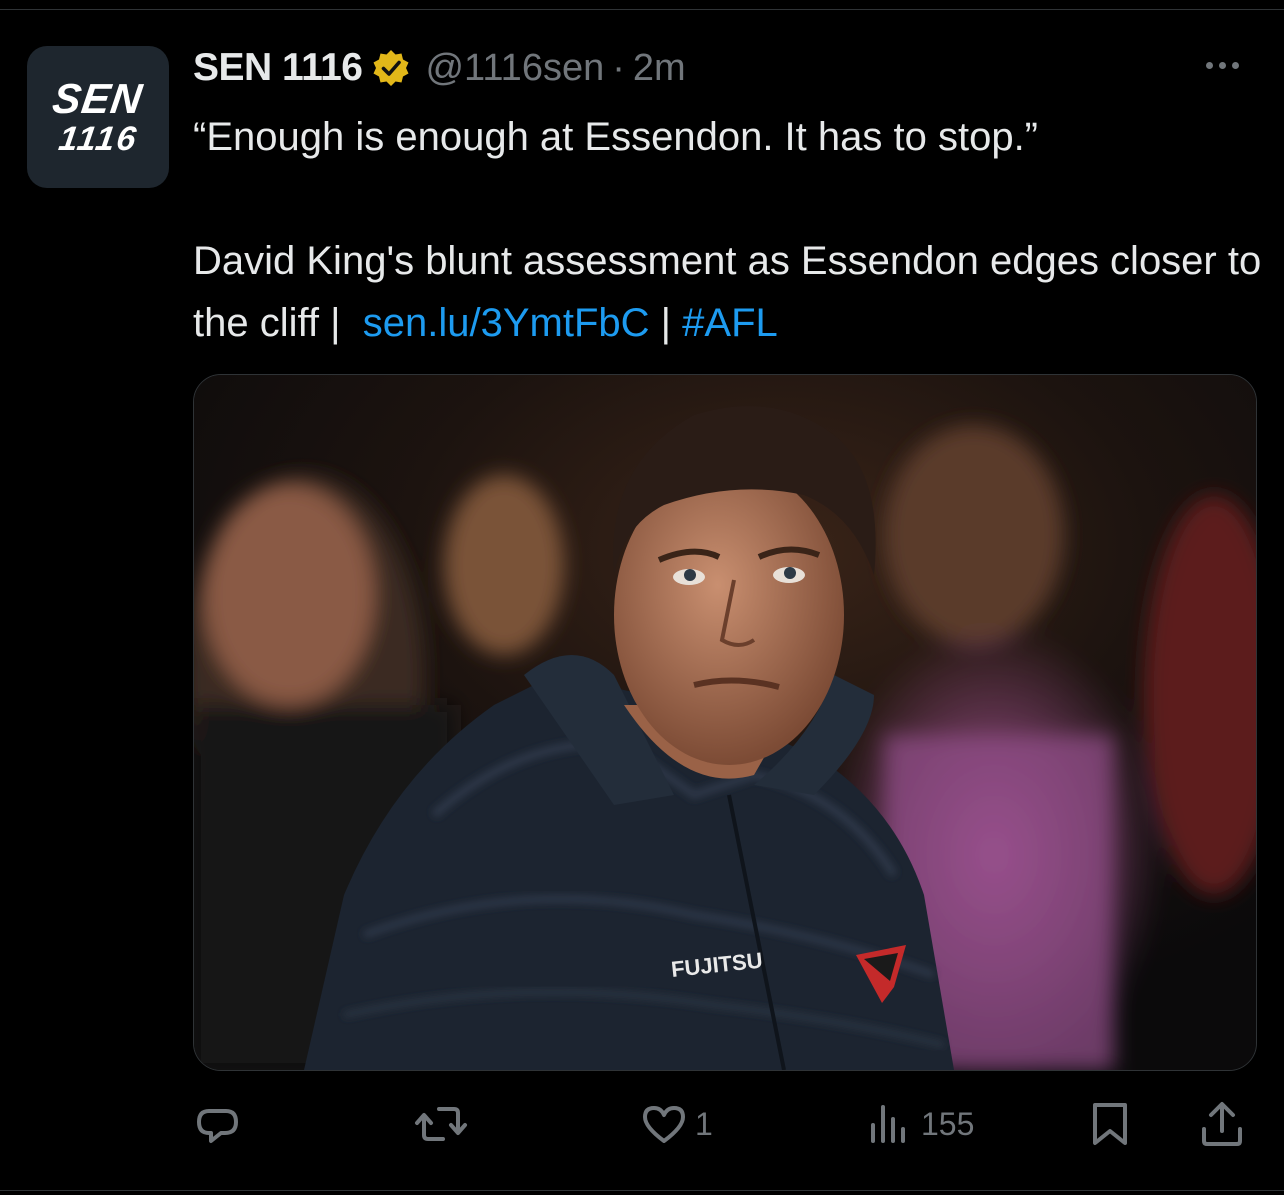 The height and width of the screenshot is (1195, 1284). I want to click on bookmark-button, so click(1110, 1124).